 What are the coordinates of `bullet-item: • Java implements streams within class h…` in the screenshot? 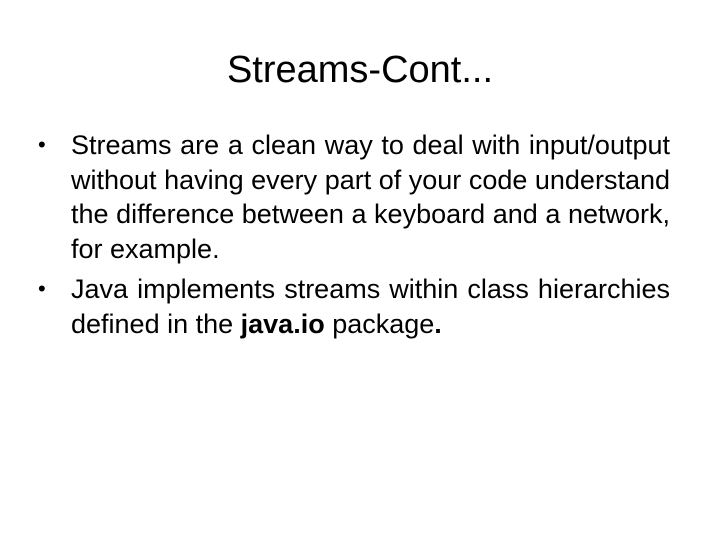 It's located at (353, 306).